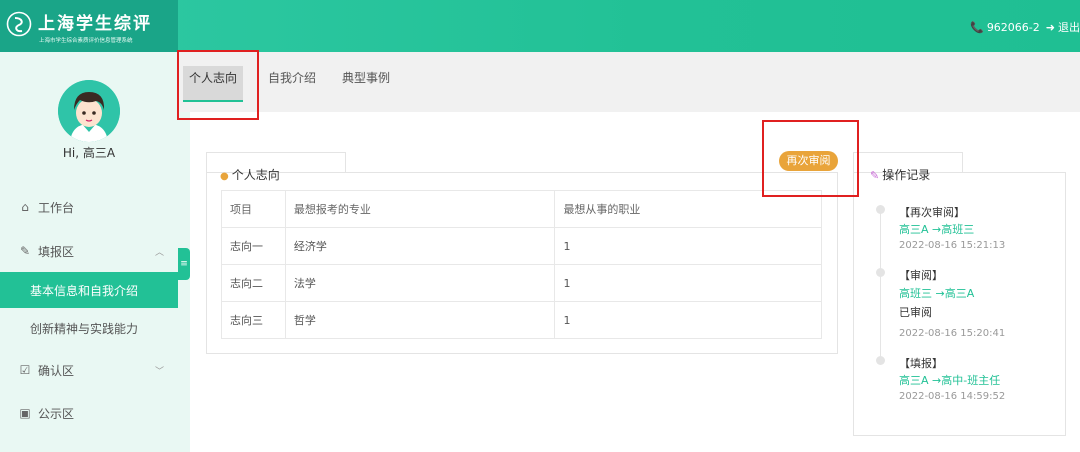 Image resolution: width=1080 pixels, height=452 pixels. What do you see at coordinates (253, 246) in the screenshot?
I see `table-cell: 志向一` at bounding box center [253, 246].